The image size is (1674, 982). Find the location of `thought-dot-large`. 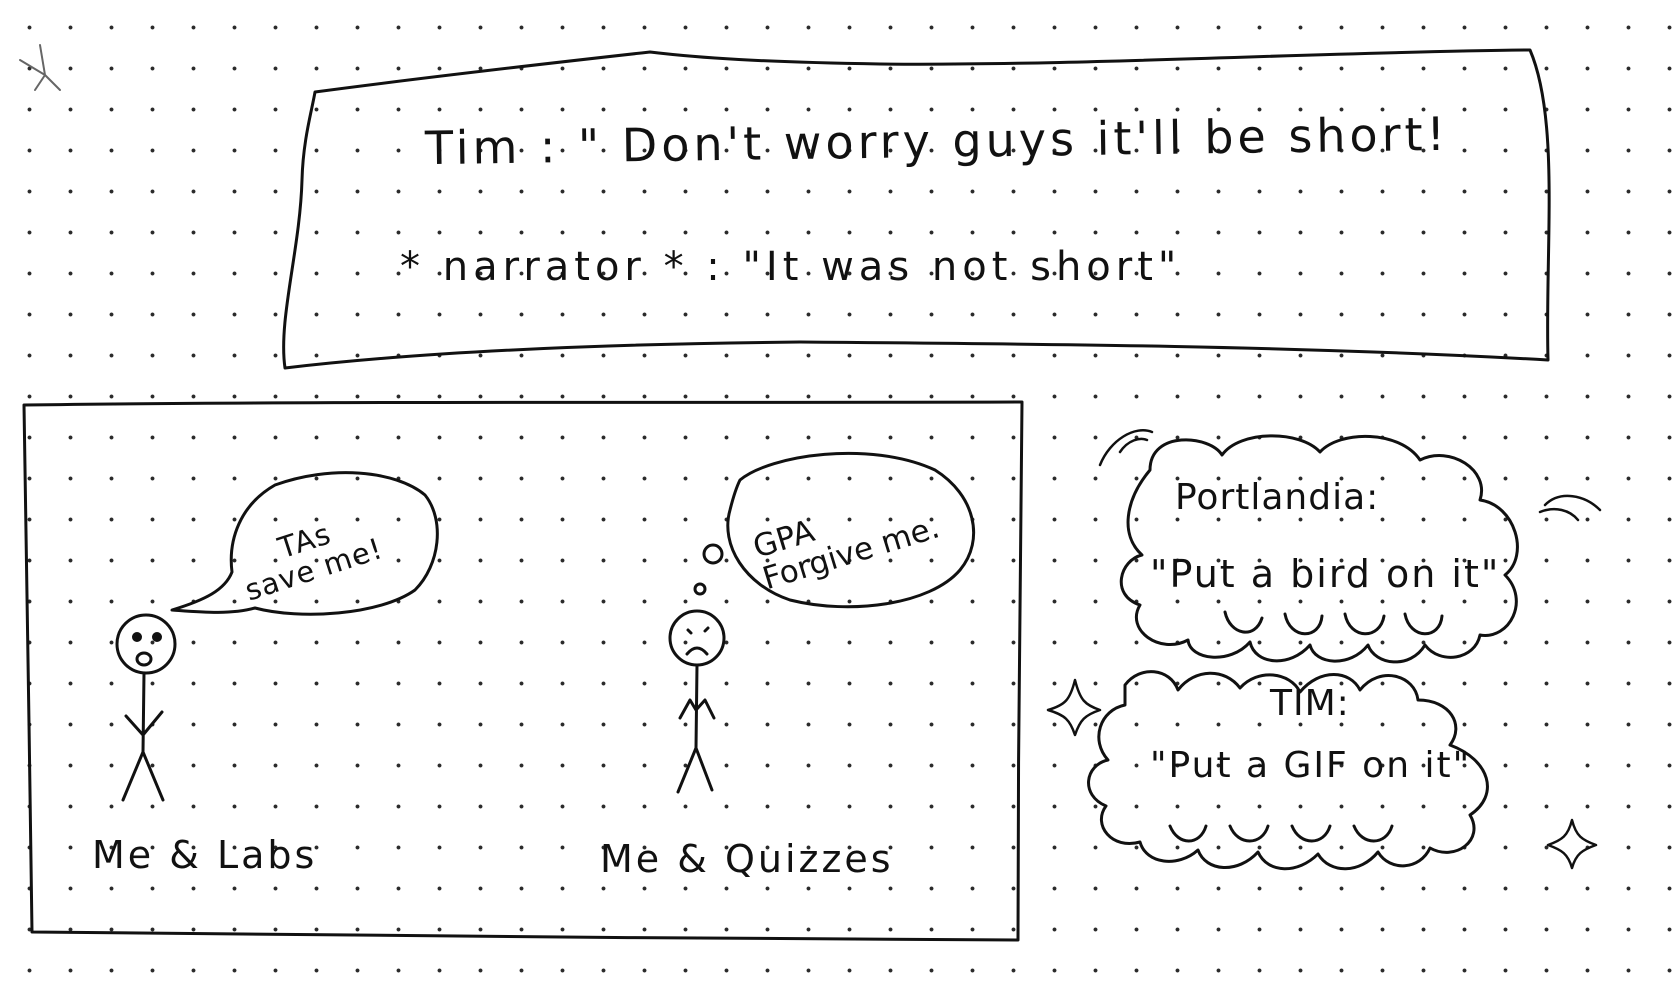

thought-dot-large is located at coordinates (713, 554).